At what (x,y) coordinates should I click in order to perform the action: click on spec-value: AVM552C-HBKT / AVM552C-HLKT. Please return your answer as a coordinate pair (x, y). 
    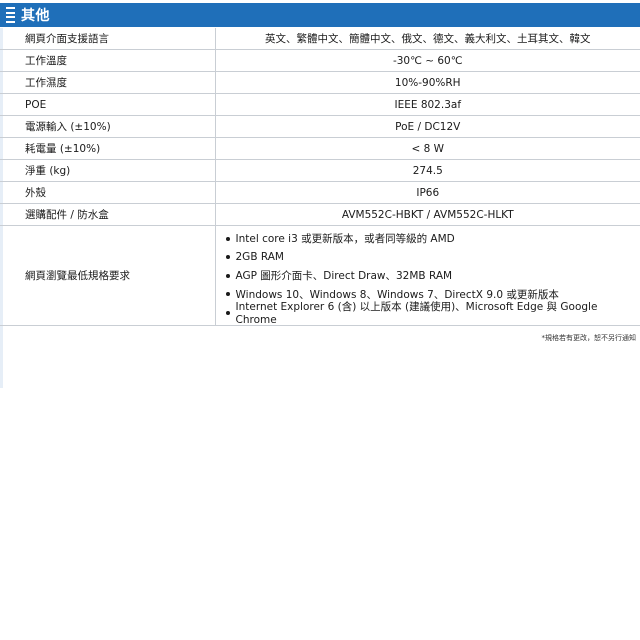
    Looking at the image, I should click on (427, 214).